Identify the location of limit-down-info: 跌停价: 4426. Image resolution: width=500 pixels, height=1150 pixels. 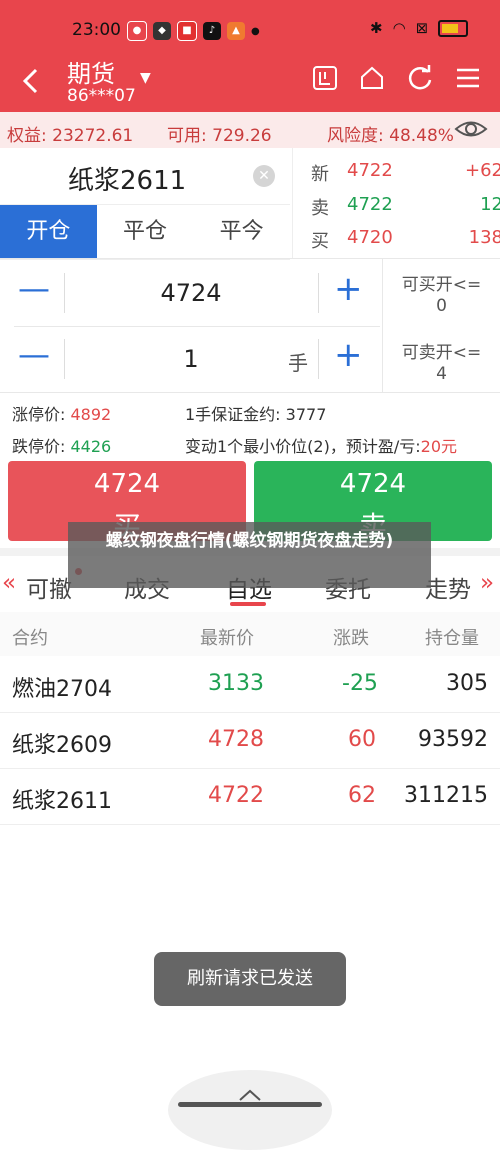
(61, 445).